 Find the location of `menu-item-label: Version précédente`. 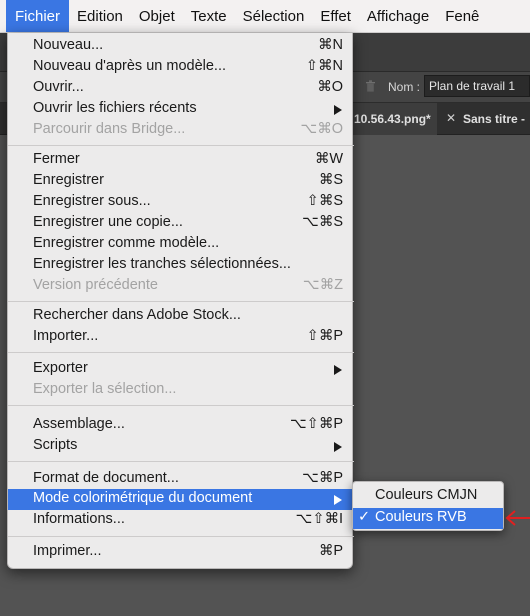

menu-item-label: Version précédente is located at coordinates (95, 285).